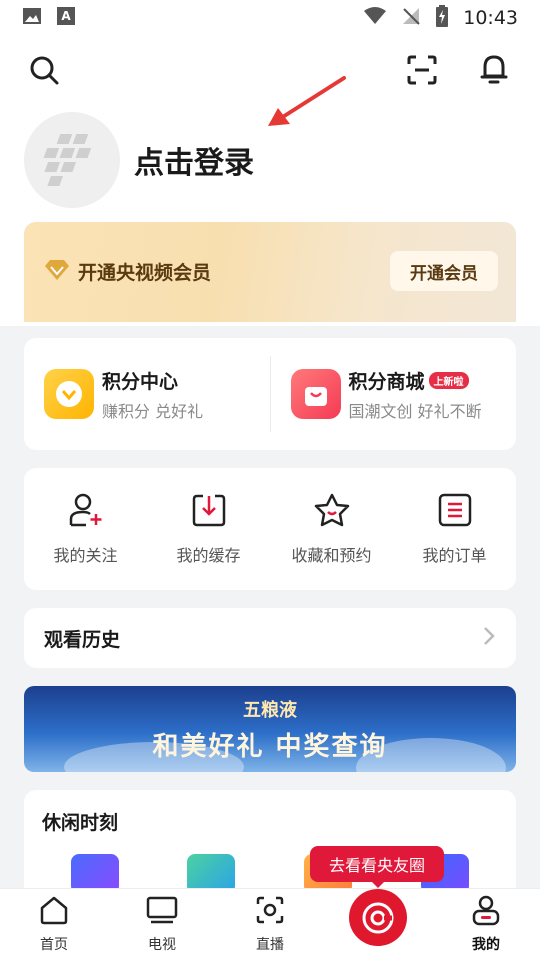 Image resolution: width=540 pixels, height=960 pixels. Describe the element at coordinates (489, 638) in the screenshot. I see `chevron-right-icon` at that location.